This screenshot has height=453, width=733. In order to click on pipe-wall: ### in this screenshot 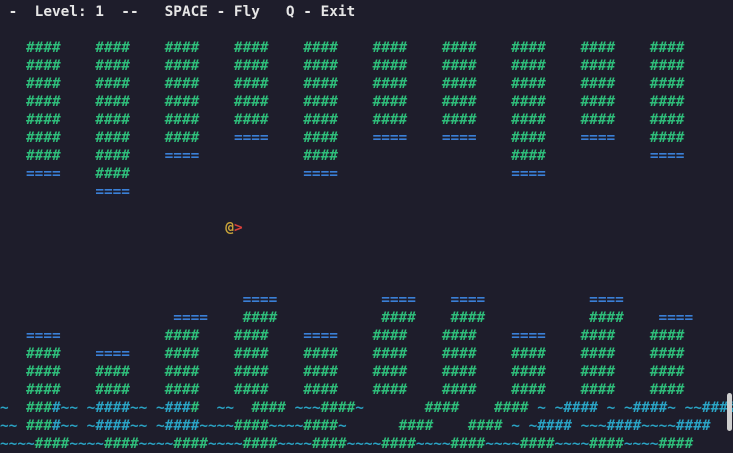, I will do `click(39, 408)`.